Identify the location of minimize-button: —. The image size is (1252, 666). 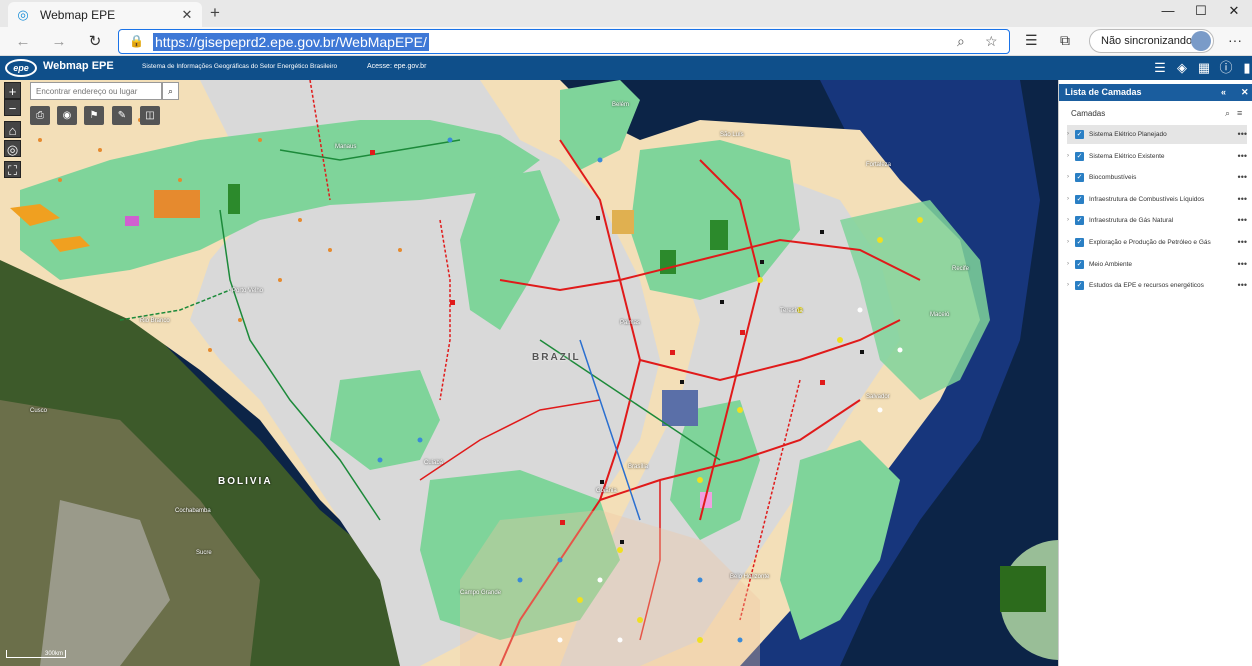
(1168, 11).